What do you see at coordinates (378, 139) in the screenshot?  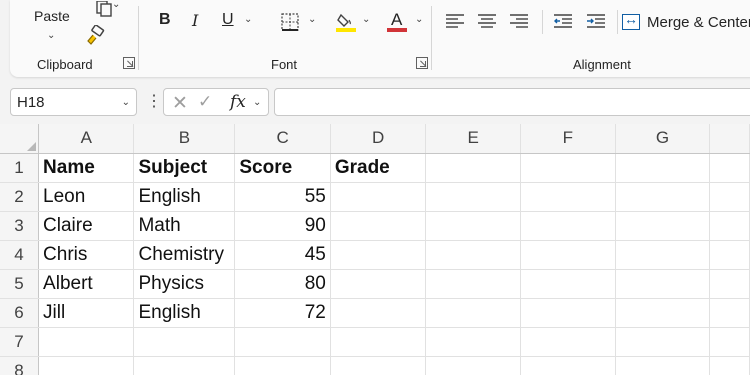 I see `column-header-d: D` at bounding box center [378, 139].